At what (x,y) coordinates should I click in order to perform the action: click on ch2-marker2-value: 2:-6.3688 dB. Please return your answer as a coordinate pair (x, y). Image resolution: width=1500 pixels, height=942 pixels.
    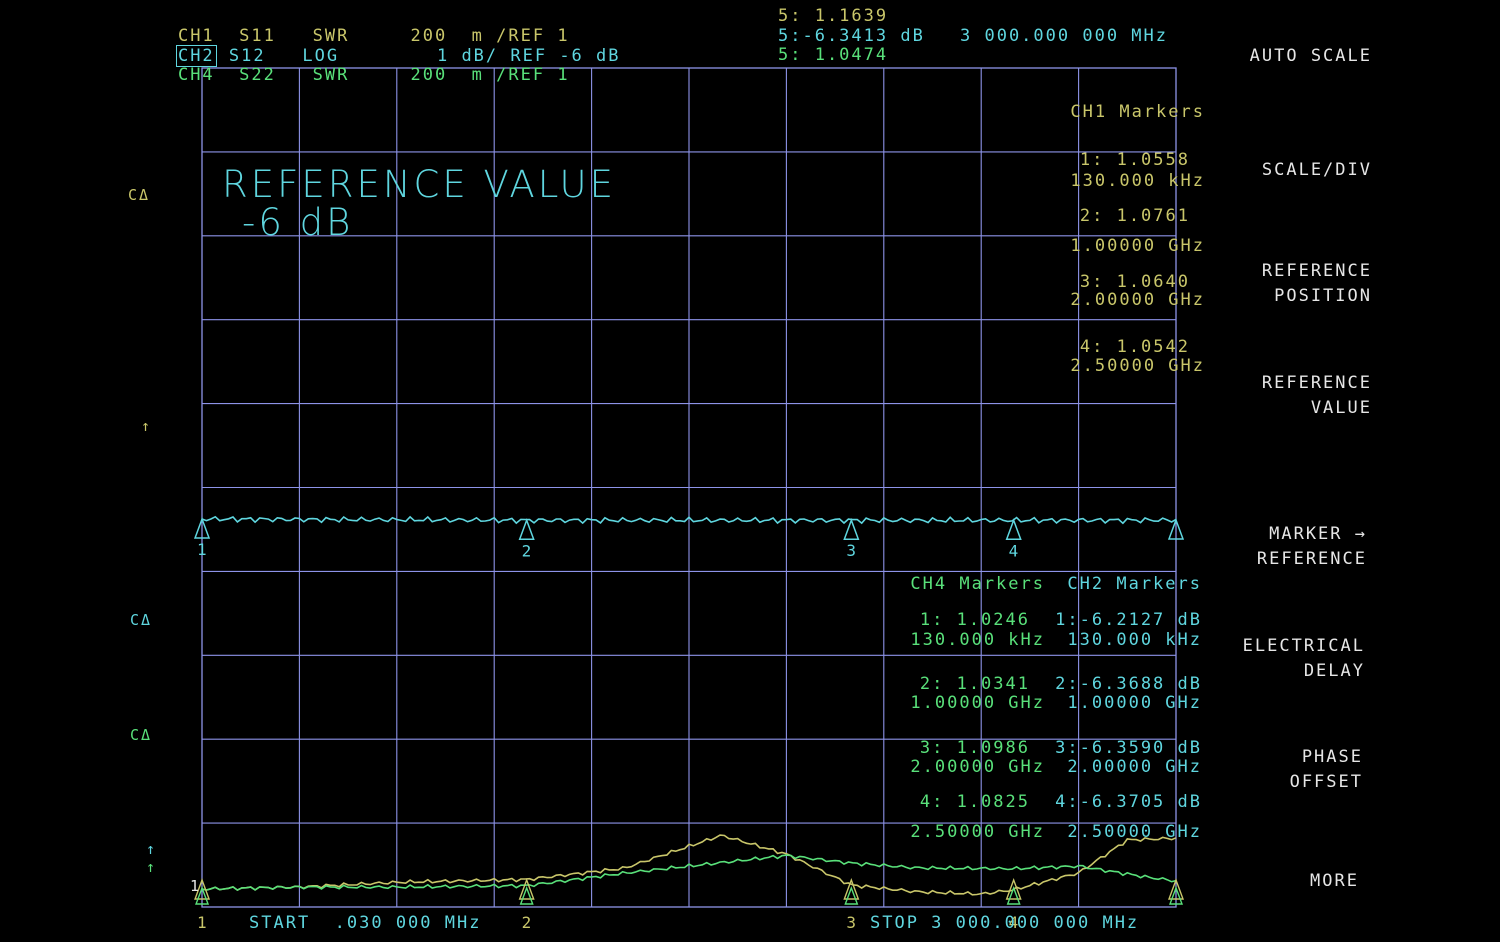
    Looking at the image, I should click on (1128, 684).